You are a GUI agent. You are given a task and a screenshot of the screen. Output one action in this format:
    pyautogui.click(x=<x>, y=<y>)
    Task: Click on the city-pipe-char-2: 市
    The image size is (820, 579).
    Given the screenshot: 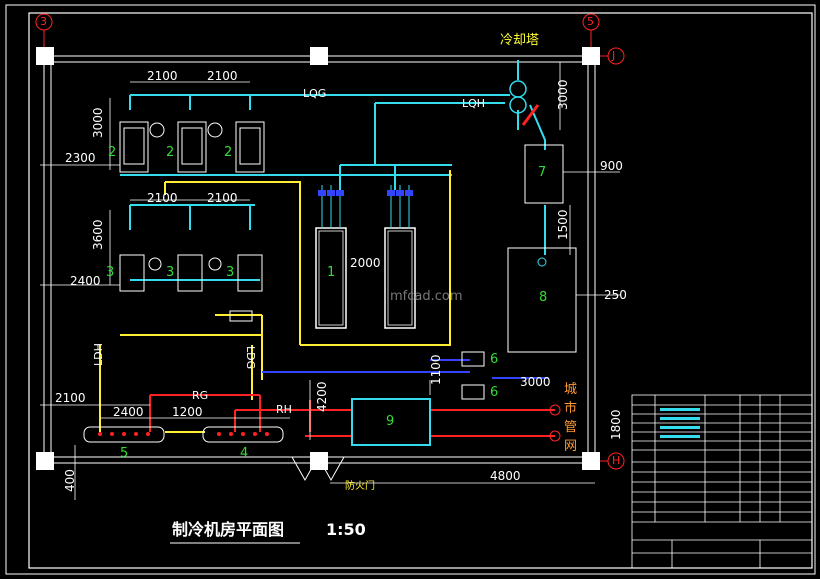 What is the action you would take?
    pyautogui.click(x=571, y=408)
    